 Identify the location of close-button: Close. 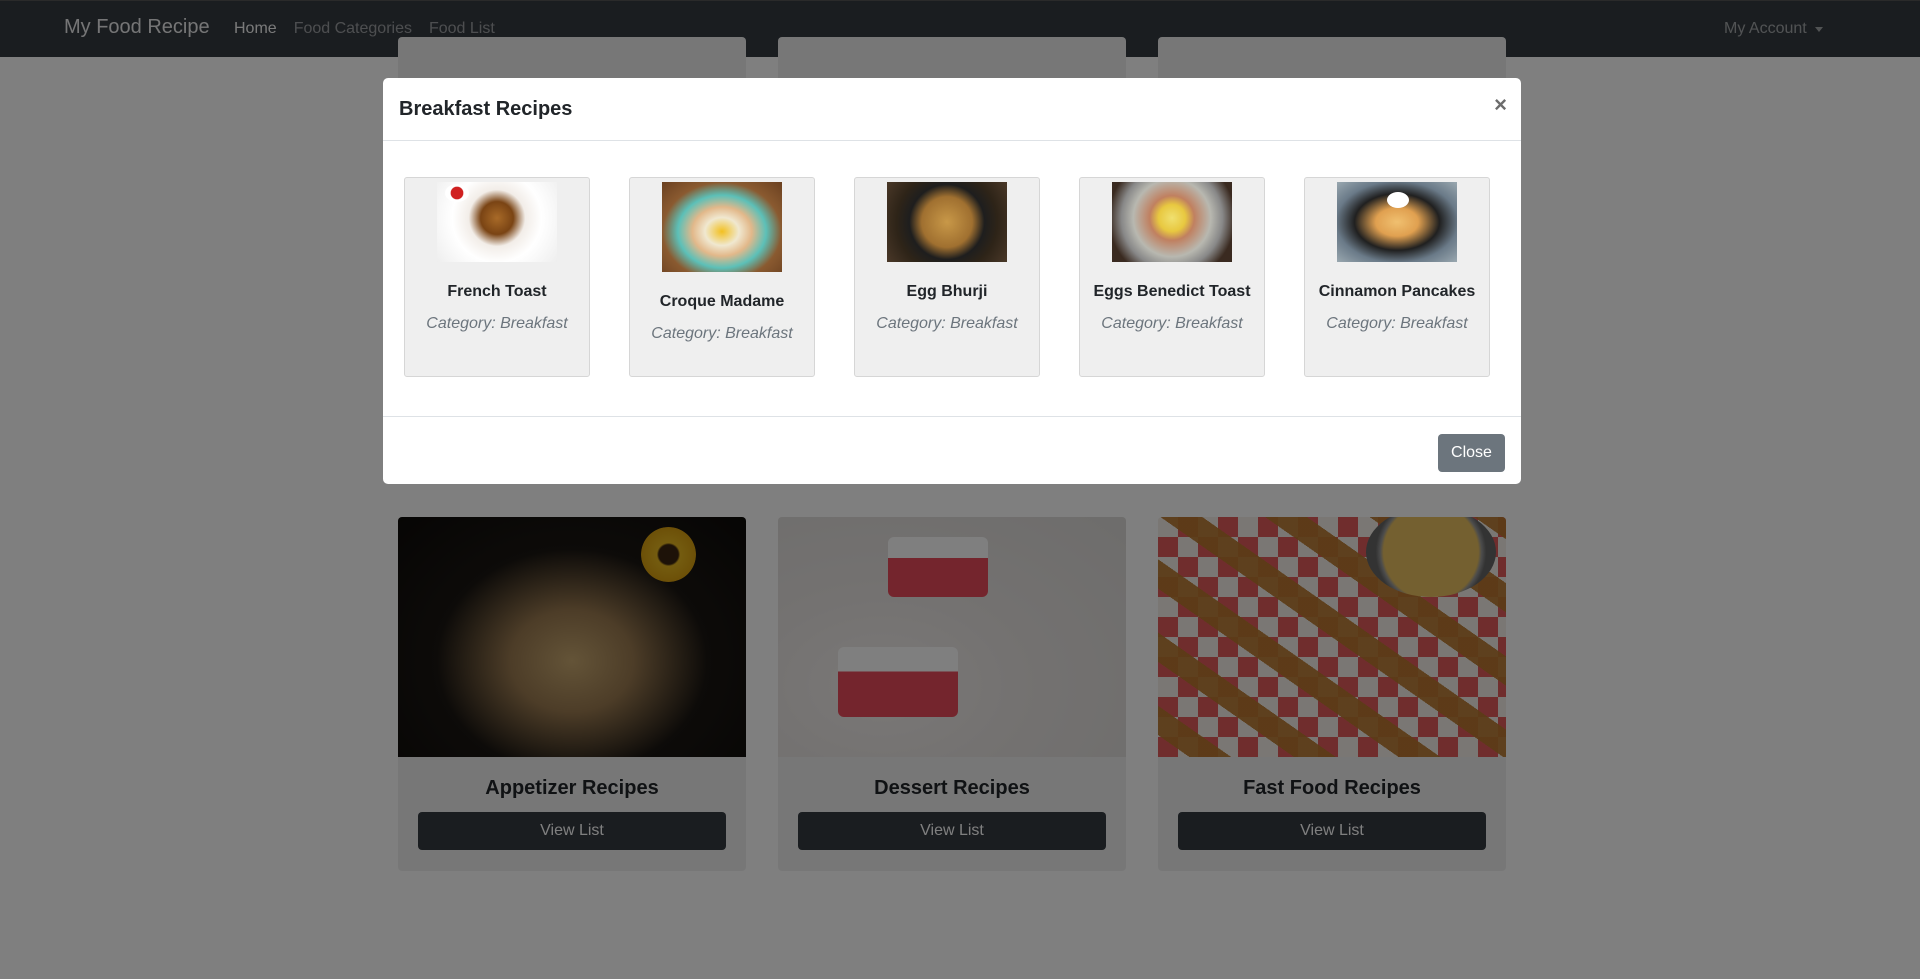
(1471, 453).